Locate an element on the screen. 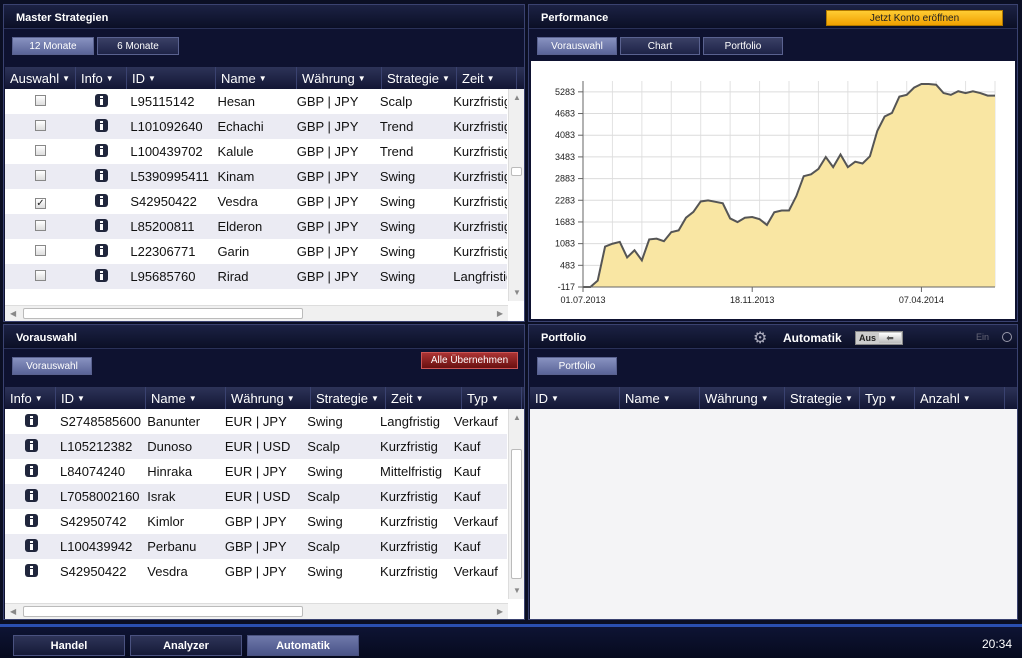  tab-chart: Chart is located at coordinates (660, 46).